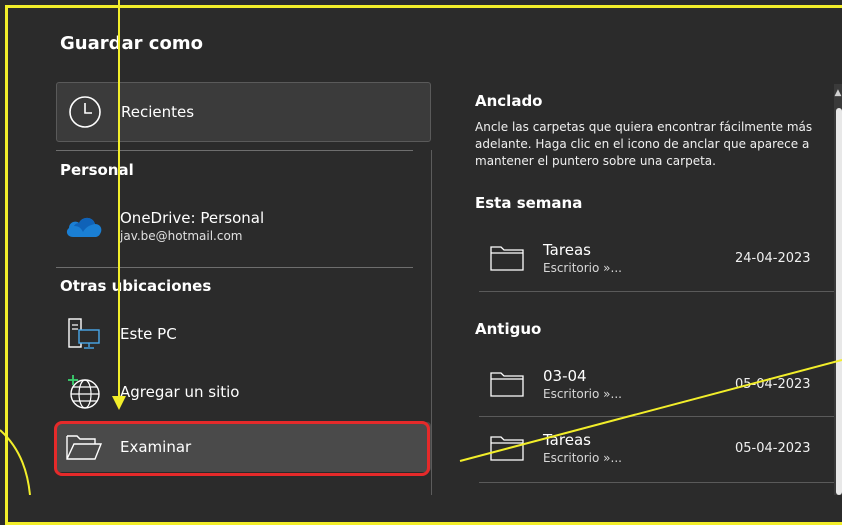  What do you see at coordinates (84, 447) in the screenshot?
I see `open-folder-icon` at bounding box center [84, 447].